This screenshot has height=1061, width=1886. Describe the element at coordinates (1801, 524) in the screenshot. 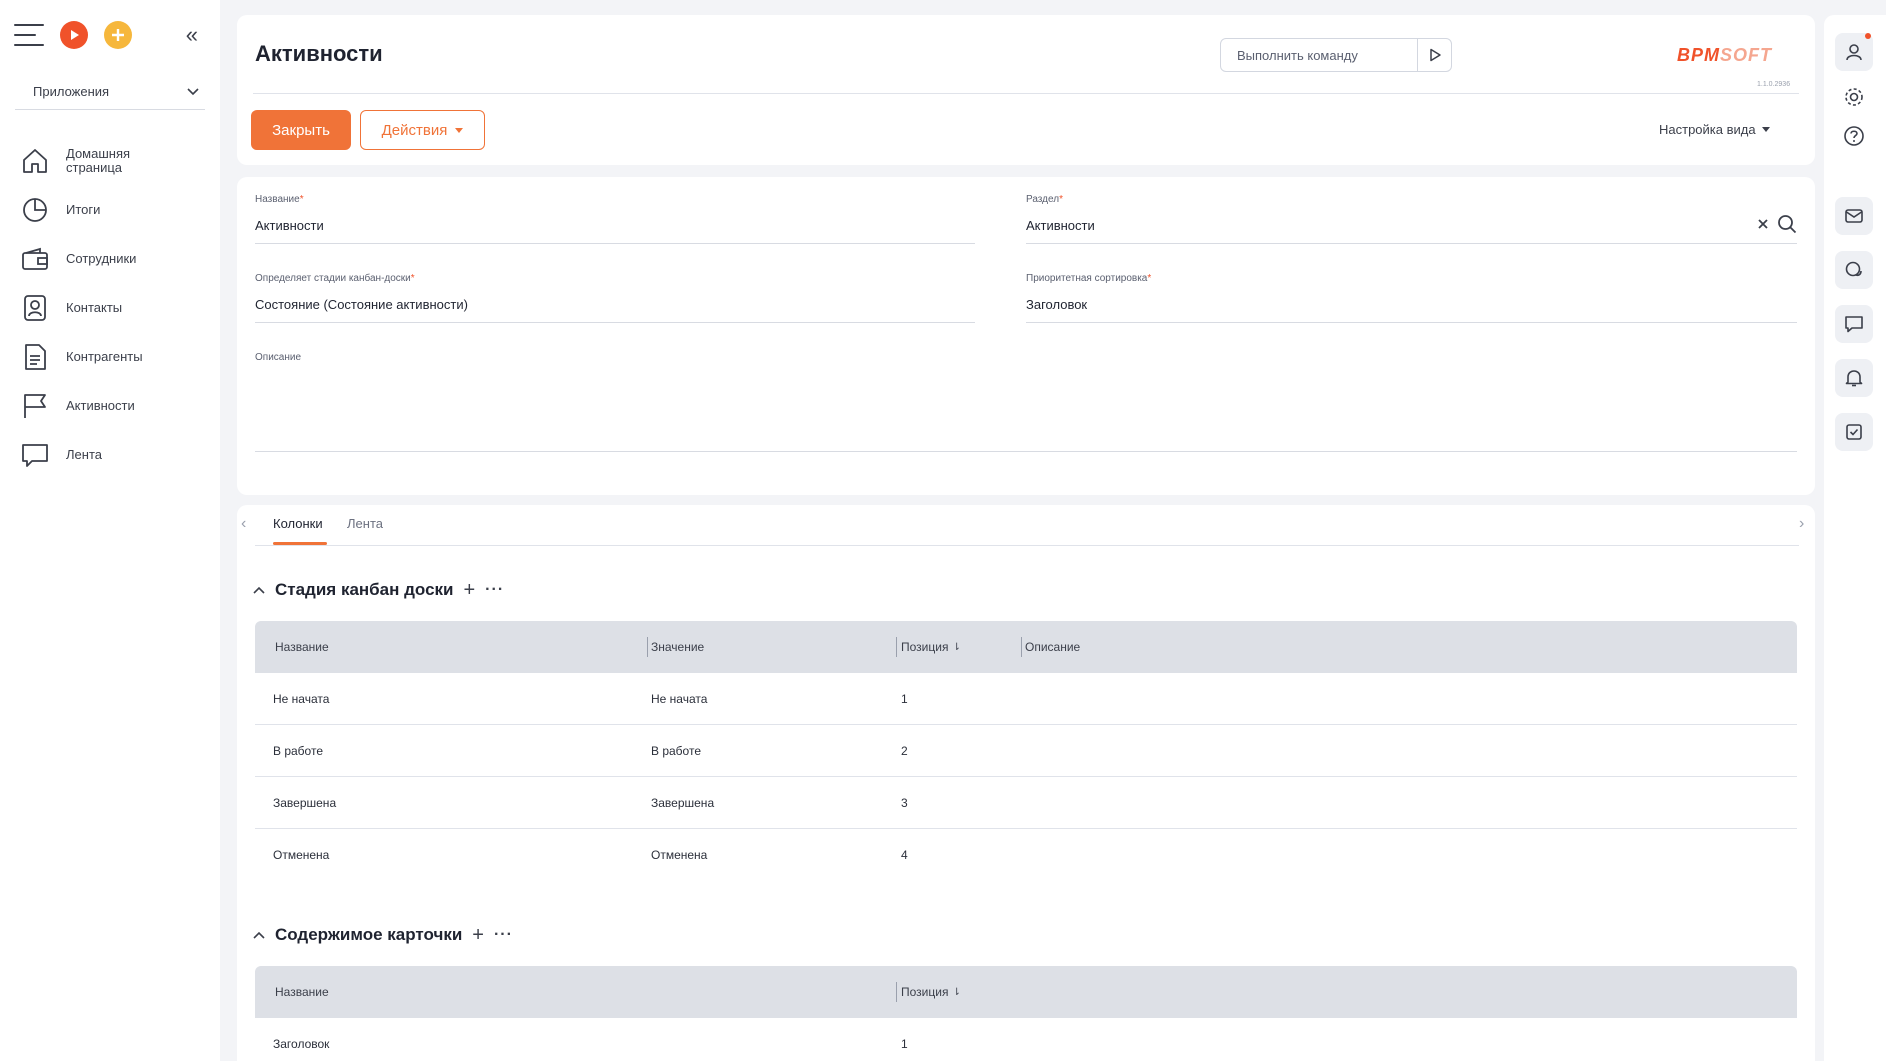

I see `tab-scroll-right-icon: ›` at that location.